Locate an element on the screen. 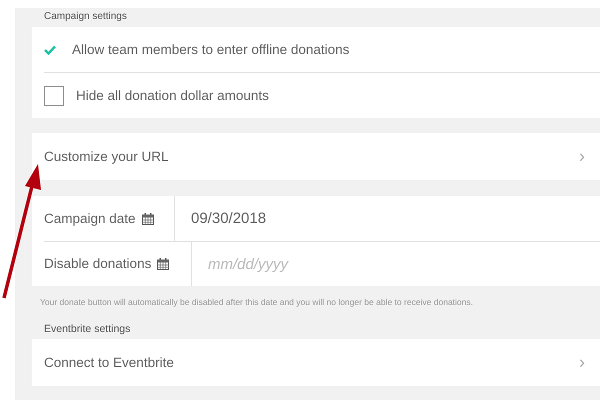 The image size is (600, 400). section-heading: Eventbrite settings is located at coordinates (87, 329).